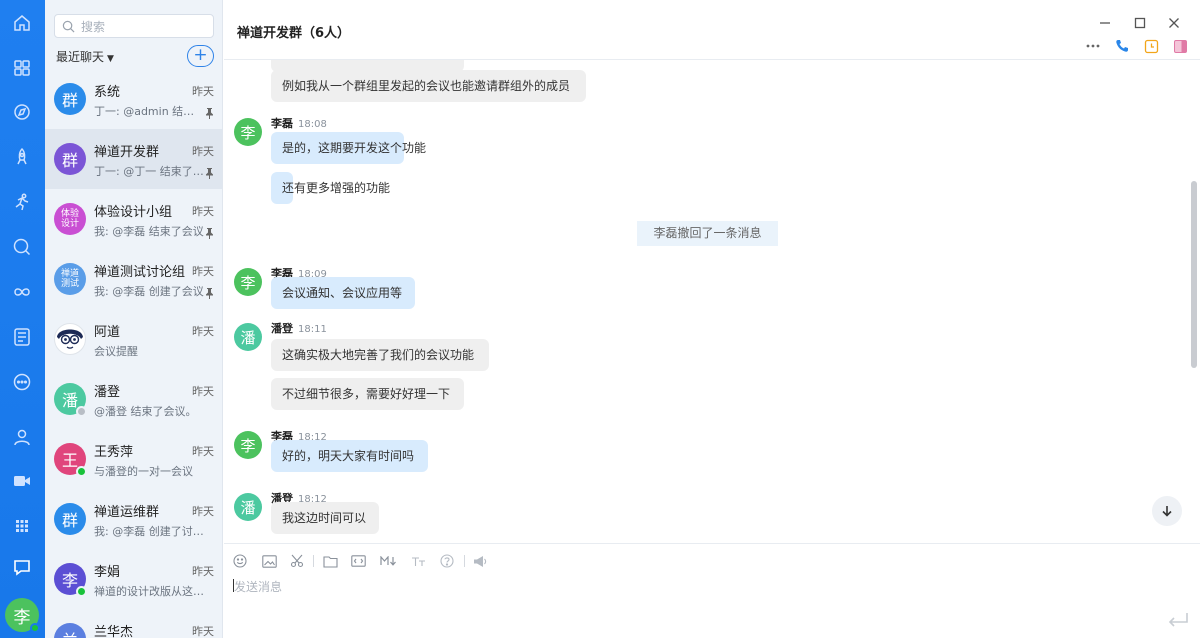  I want to click on recent-label: 最近聊天, so click(80, 57).